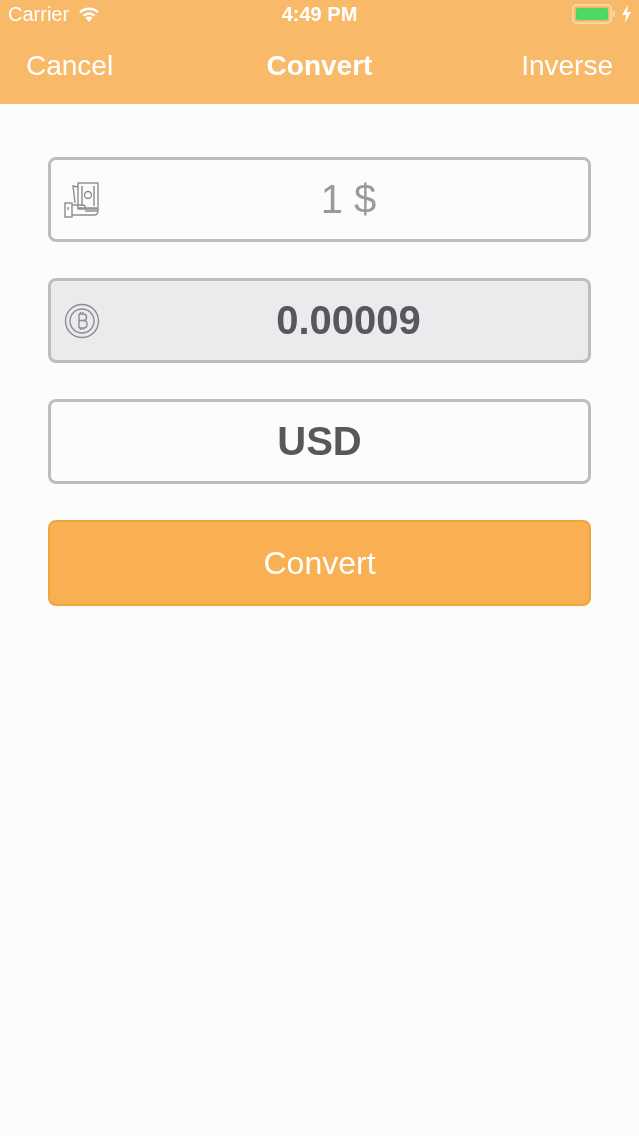 The width and height of the screenshot is (639, 1136). Describe the element at coordinates (82, 320) in the screenshot. I see `bitcoin-coin-icon` at that location.